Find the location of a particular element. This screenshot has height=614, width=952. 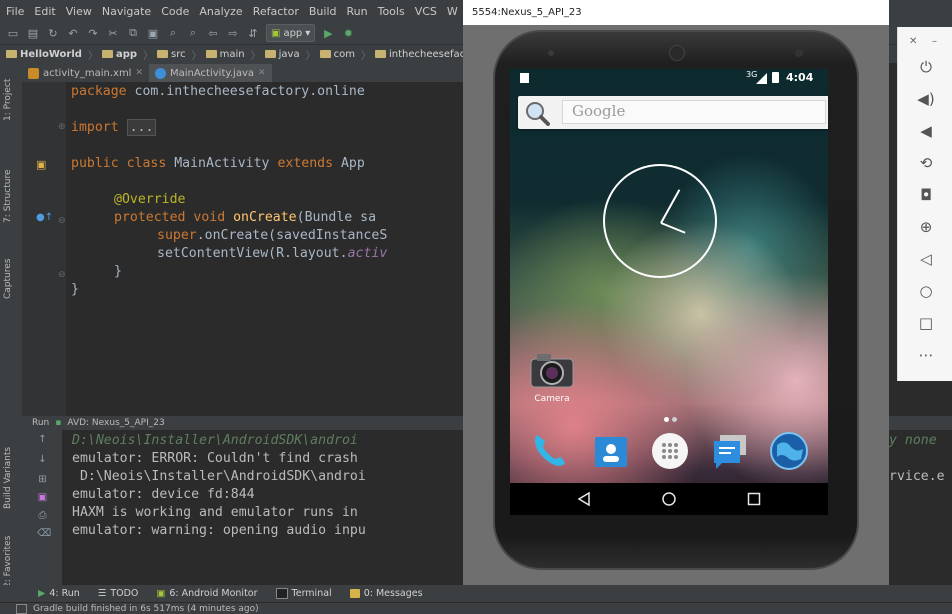

tool-messages: 0: Messages is located at coordinates (386, 593).